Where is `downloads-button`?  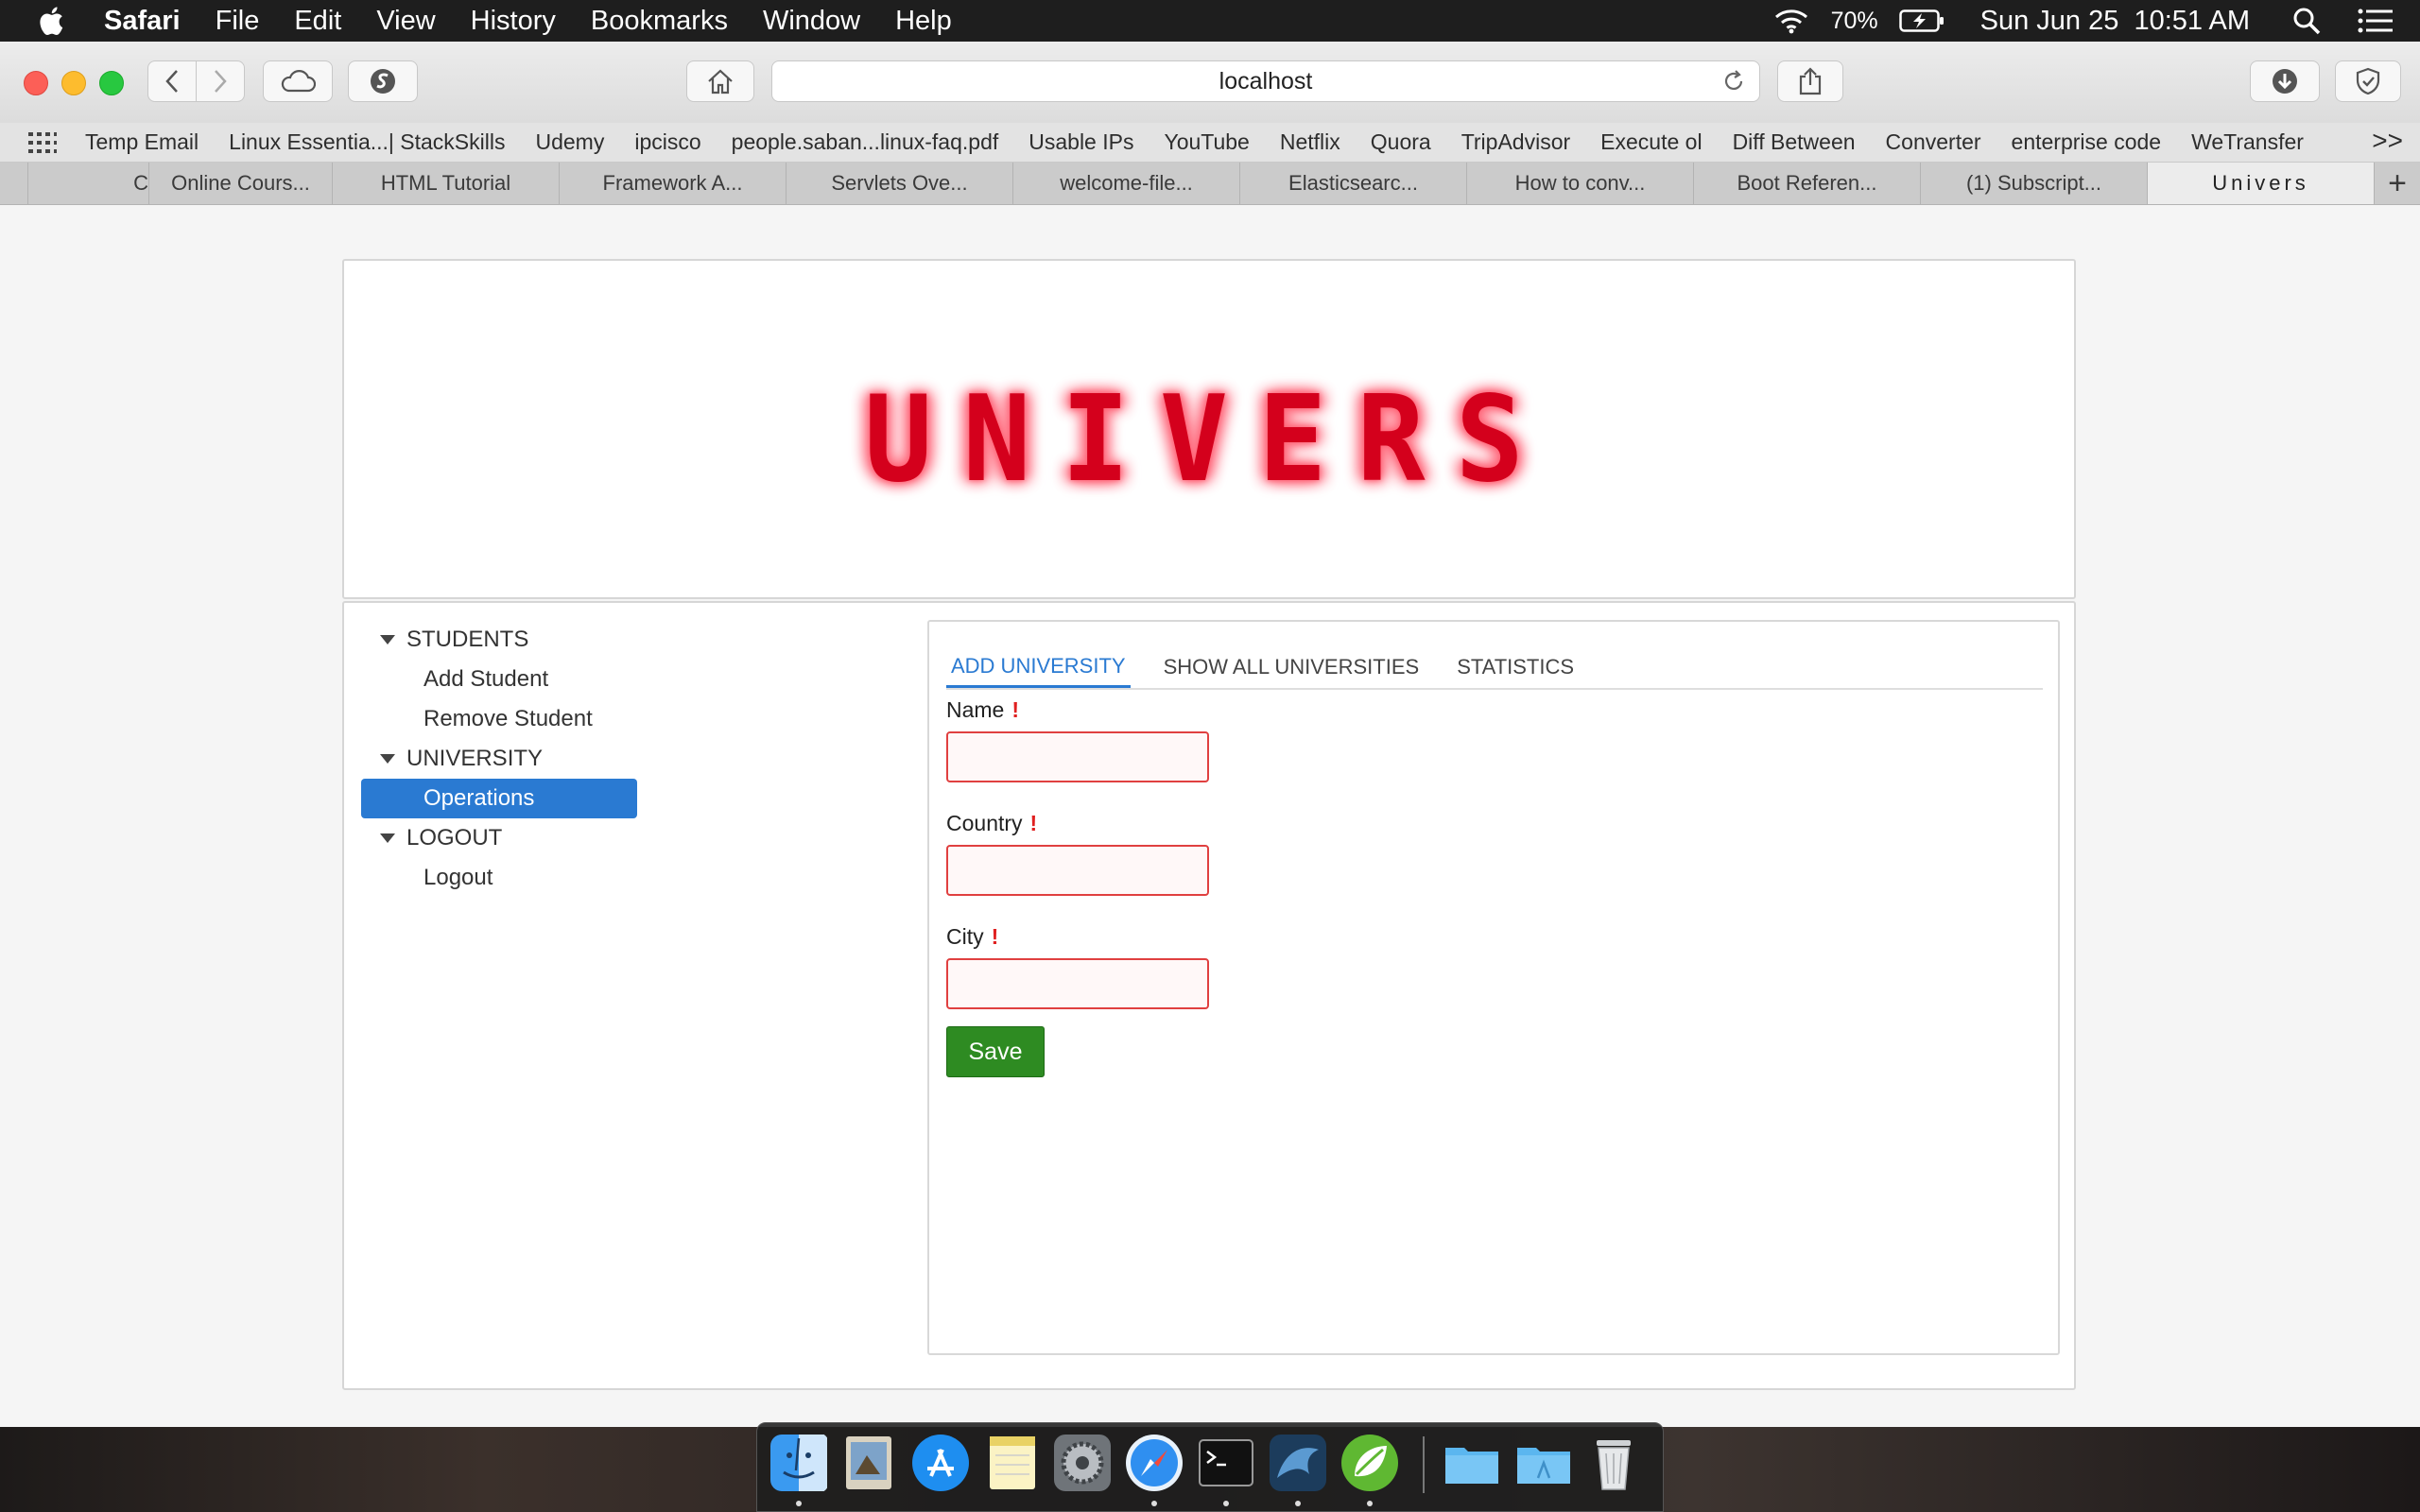 downloads-button is located at coordinates (2285, 81).